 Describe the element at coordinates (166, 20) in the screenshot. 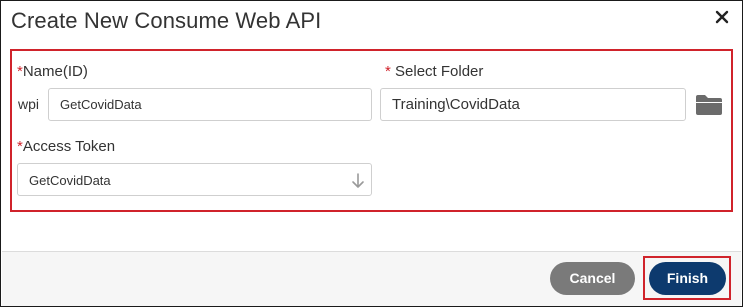

I see `dialog-title: Create New Consume Web API` at that location.